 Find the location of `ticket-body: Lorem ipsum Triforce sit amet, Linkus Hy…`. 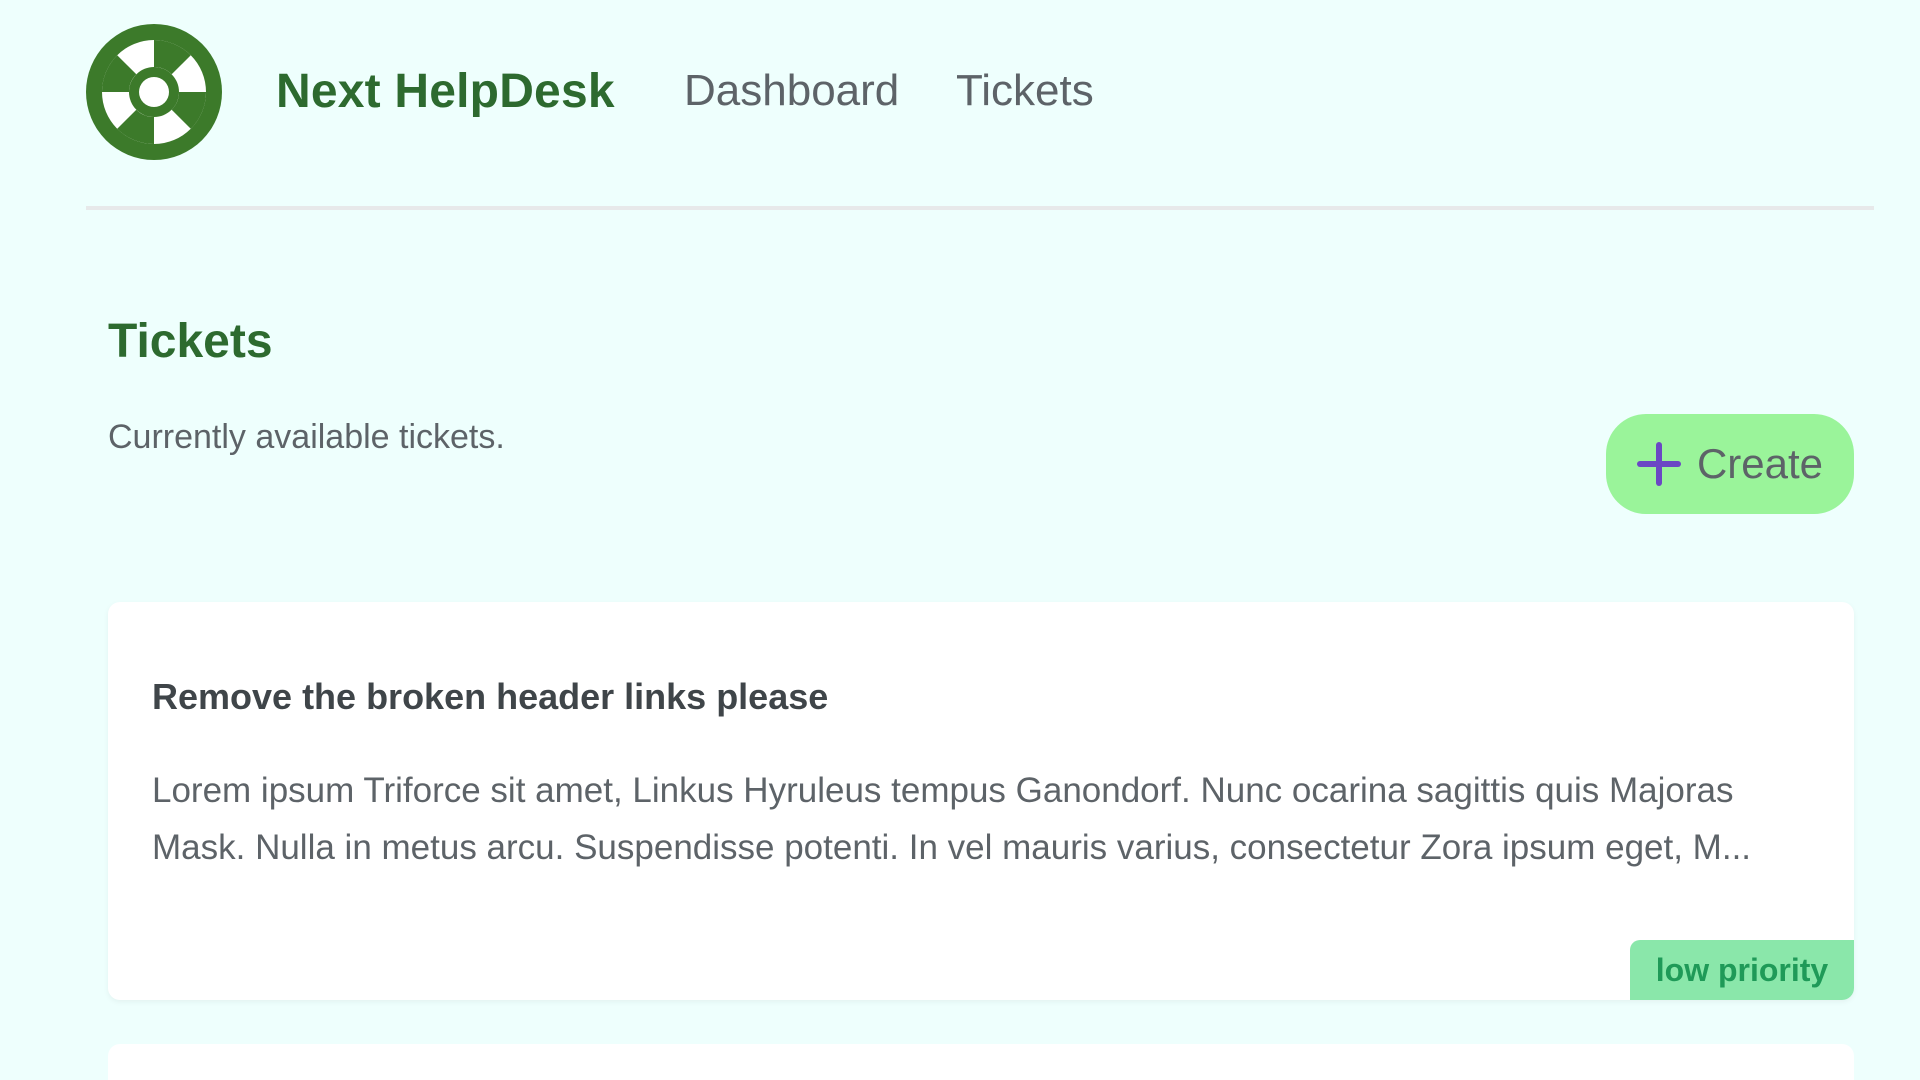

ticket-body: Lorem ipsum Triforce sit amet, Linkus Hy… is located at coordinates (952, 819).